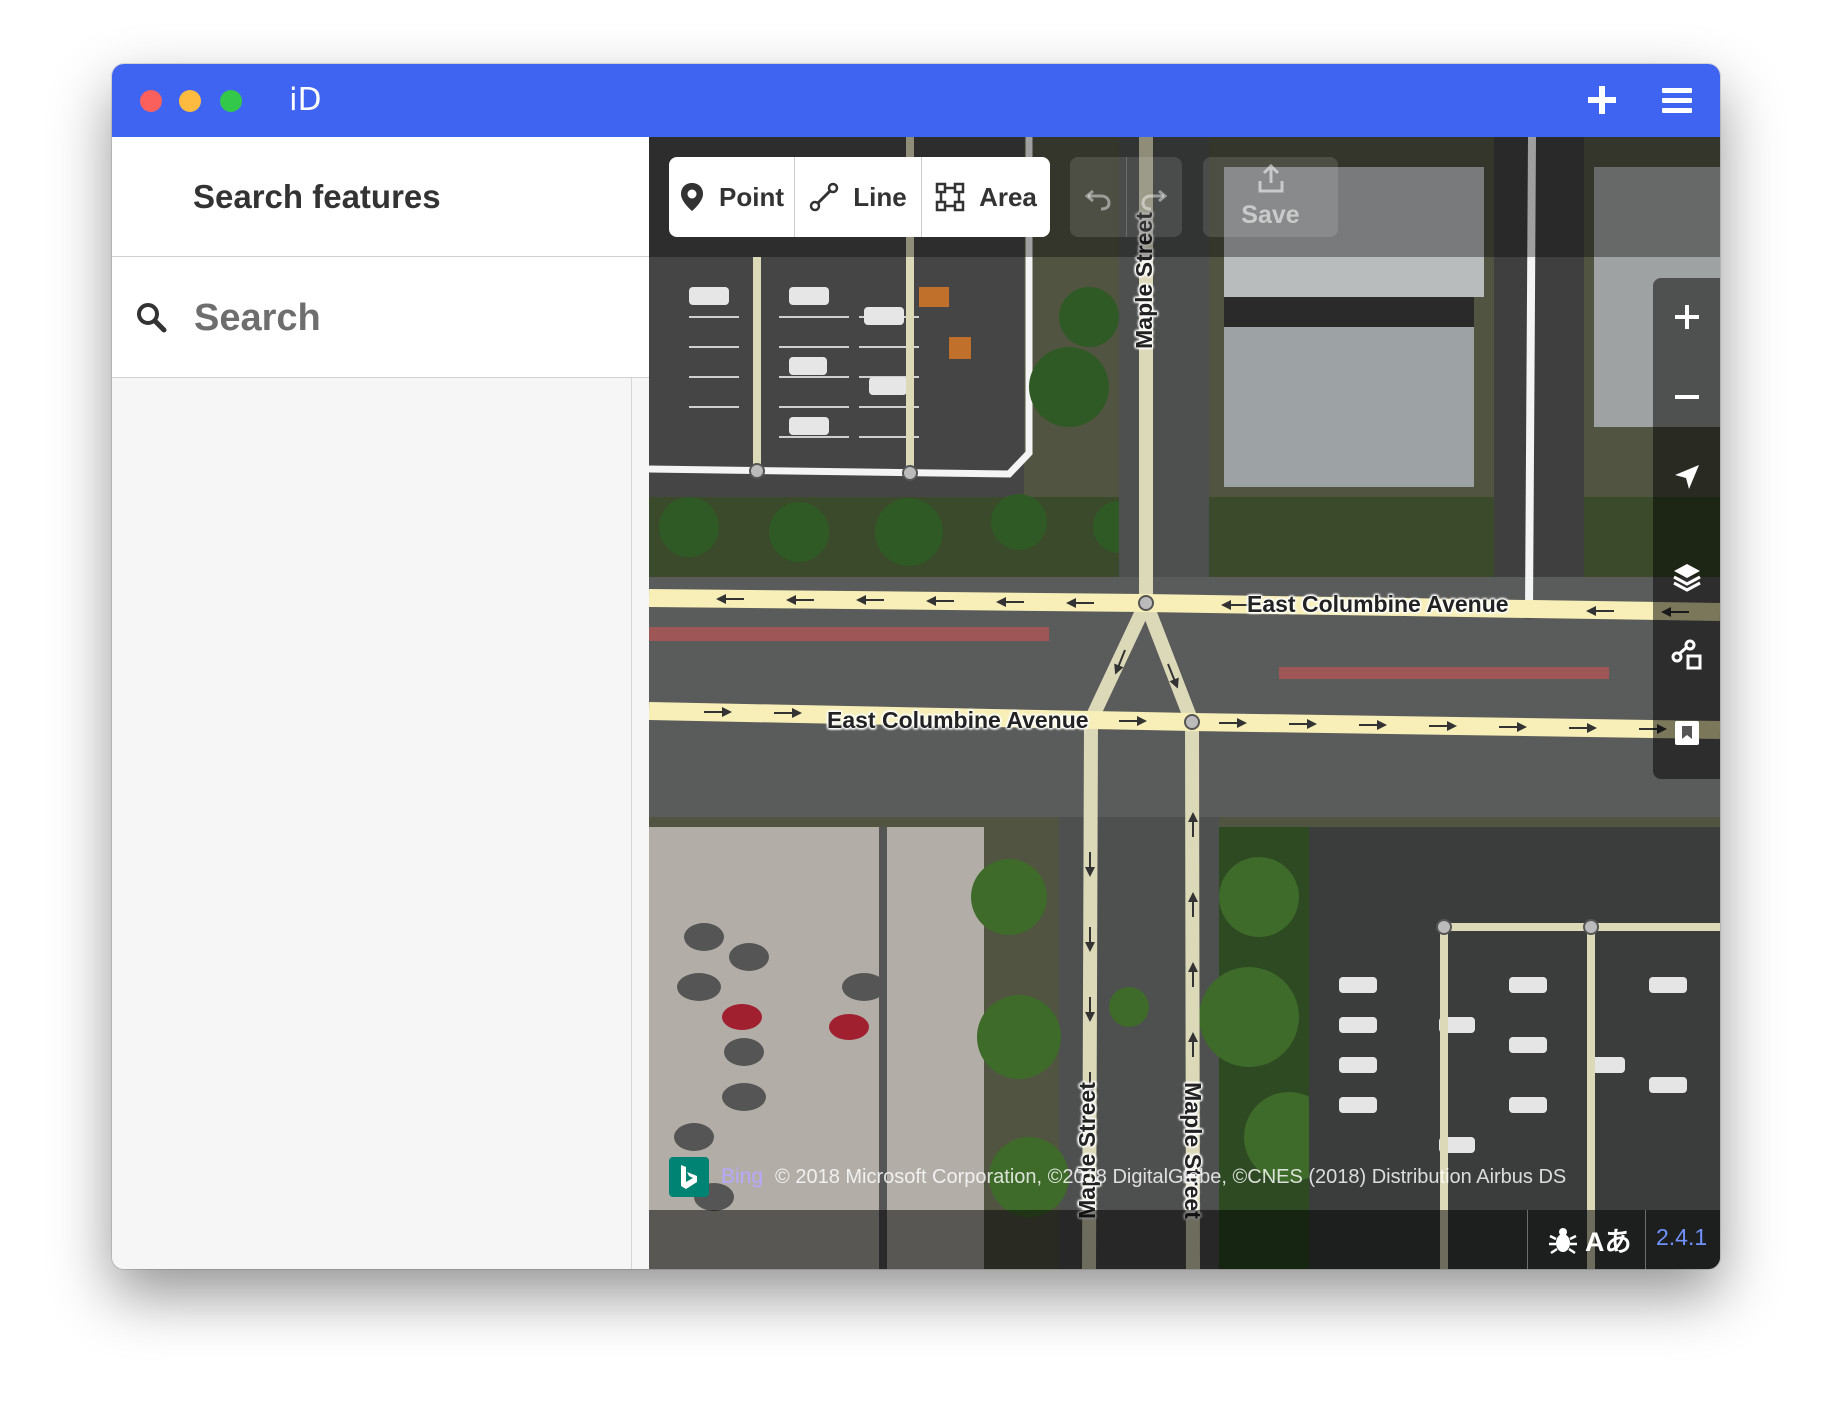 The image size is (1824, 1424). Describe the element at coordinates (751, 196) in the screenshot. I see `add-point-label: Point` at that location.